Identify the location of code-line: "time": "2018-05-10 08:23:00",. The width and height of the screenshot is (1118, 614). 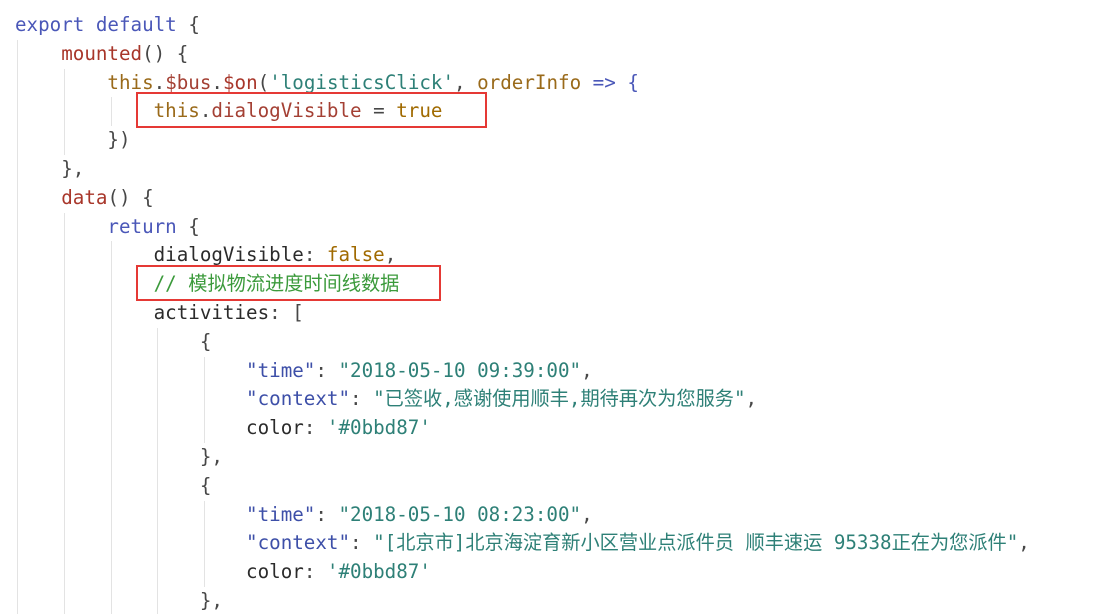
(304, 515).